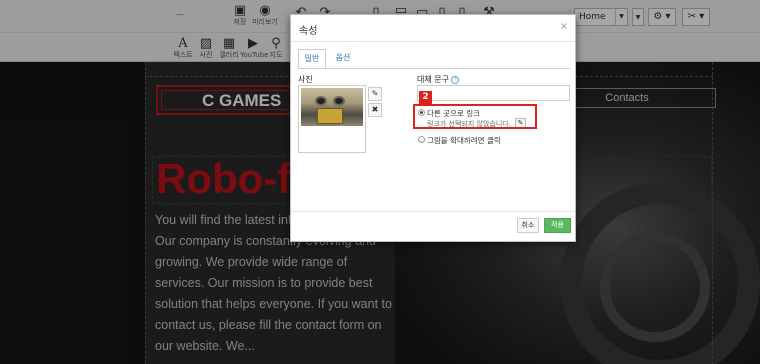 The image size is (760, 364). What do you see at coordinates (564, 26) in the screenshot?
I see `close-icon: ×` at bounding box center [564, 26].